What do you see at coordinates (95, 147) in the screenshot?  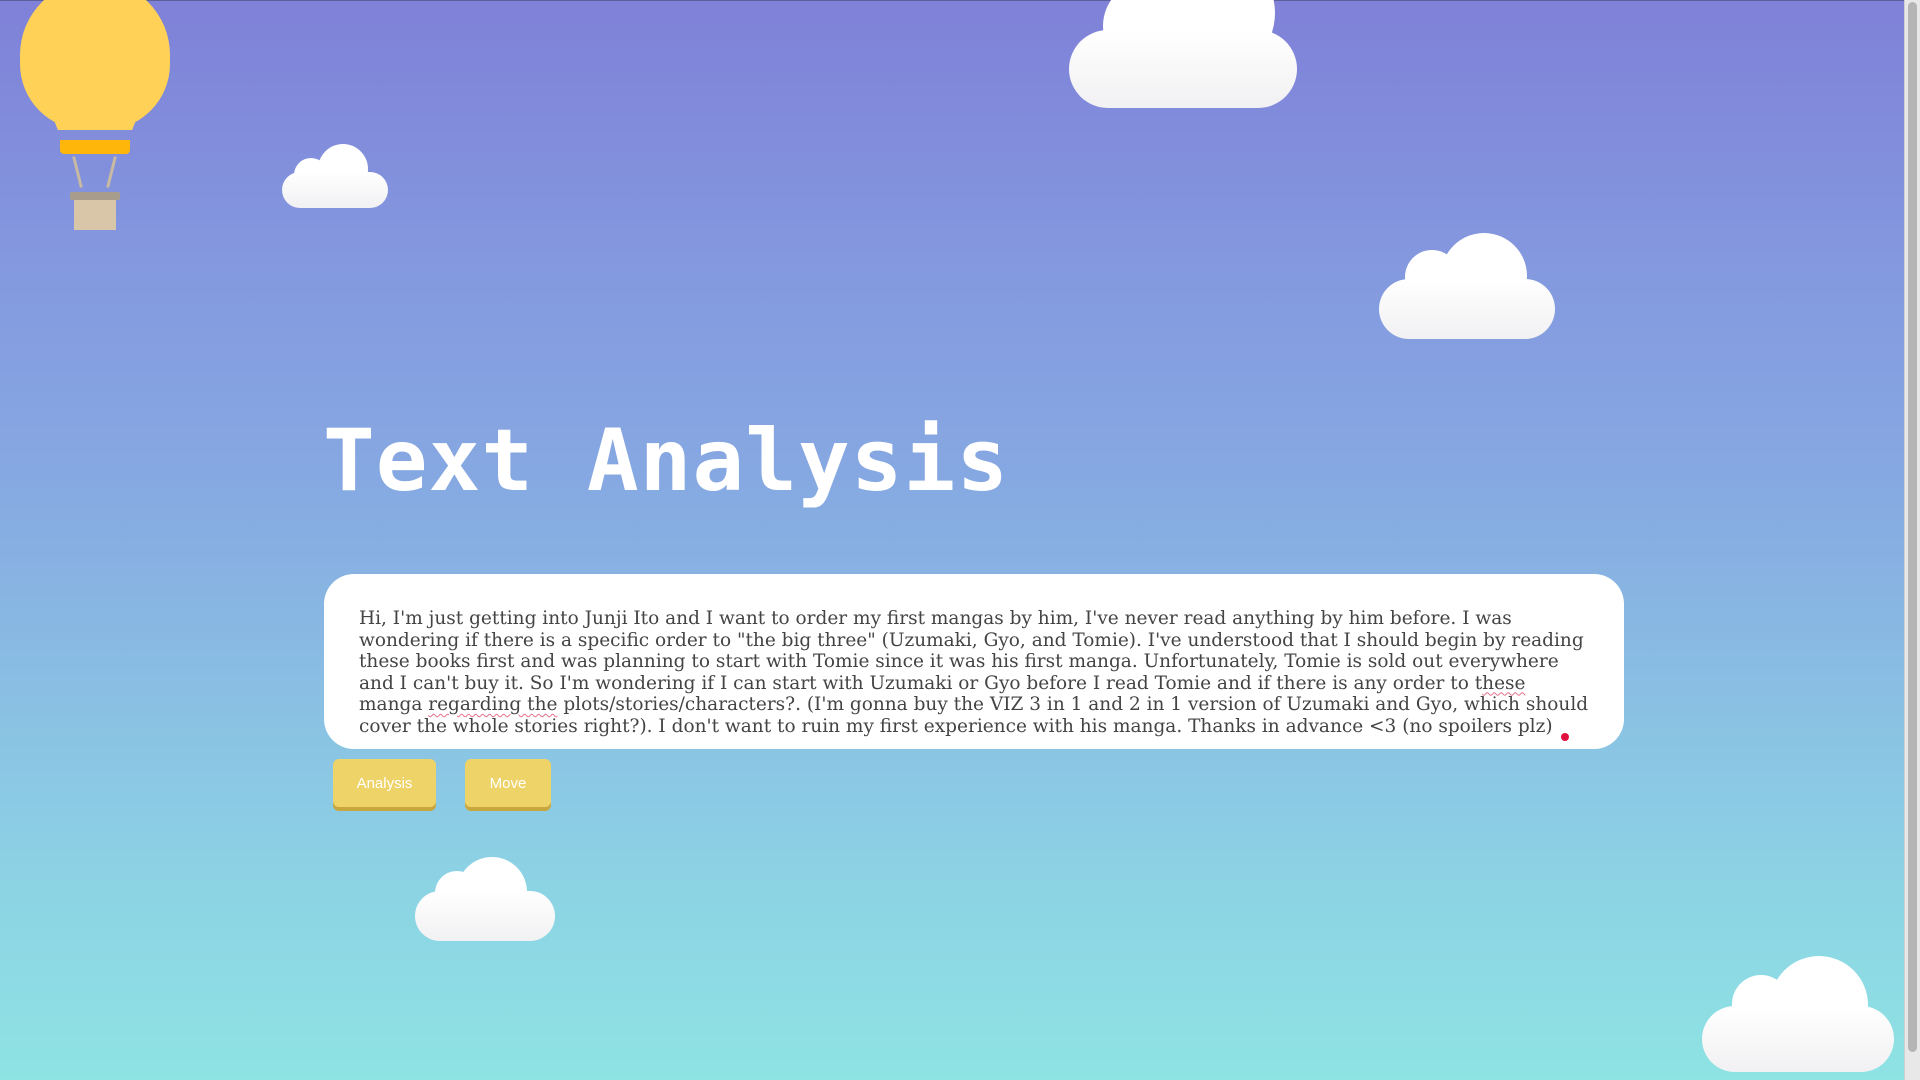 I see `balloon-band` at bounding box center [95, 147].